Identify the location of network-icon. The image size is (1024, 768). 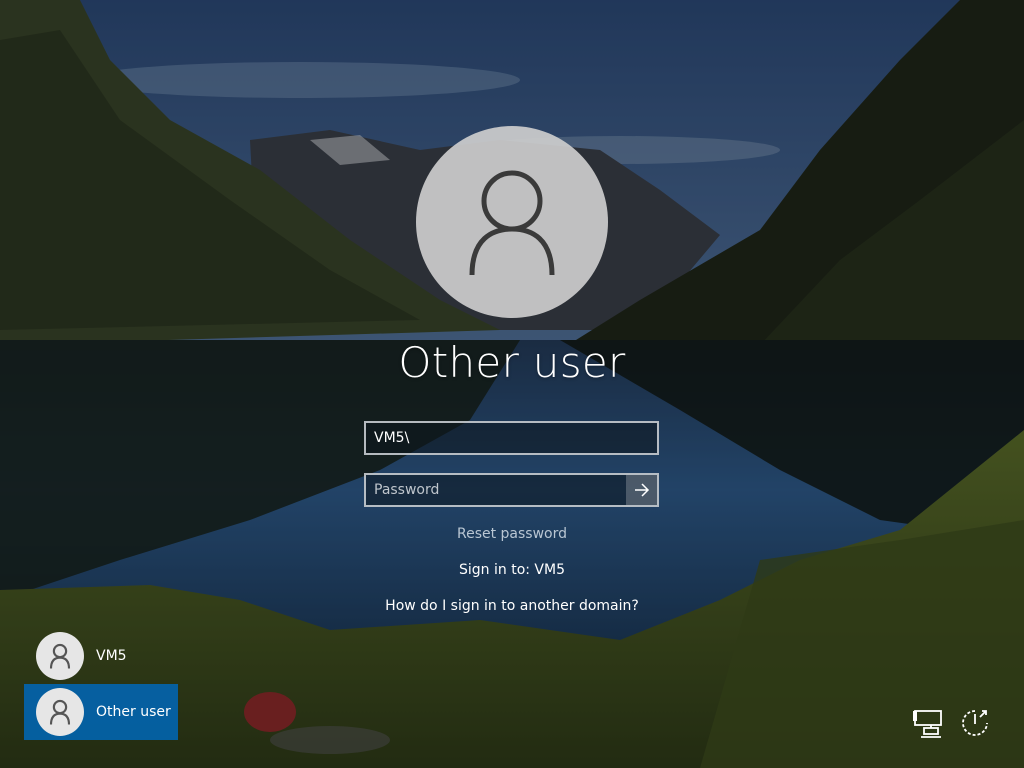
(927, 724).